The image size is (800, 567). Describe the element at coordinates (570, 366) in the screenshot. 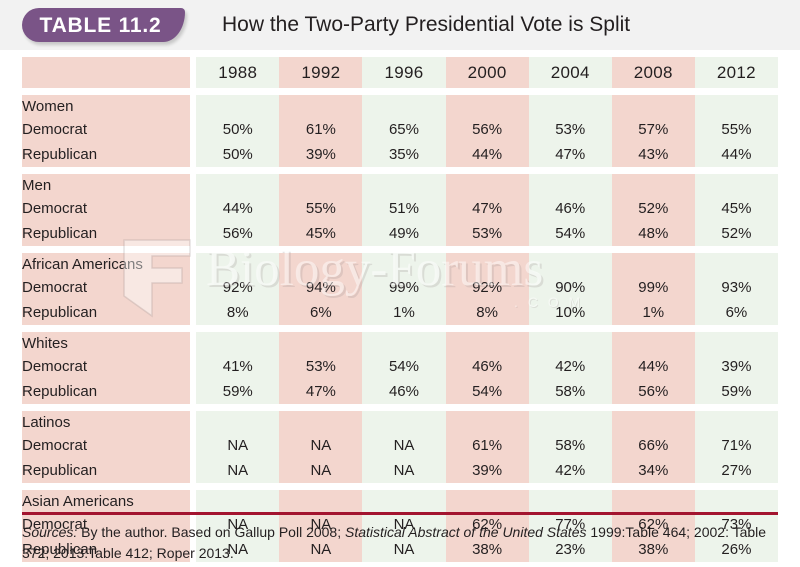

I see `cell-value: 42%` at that location.